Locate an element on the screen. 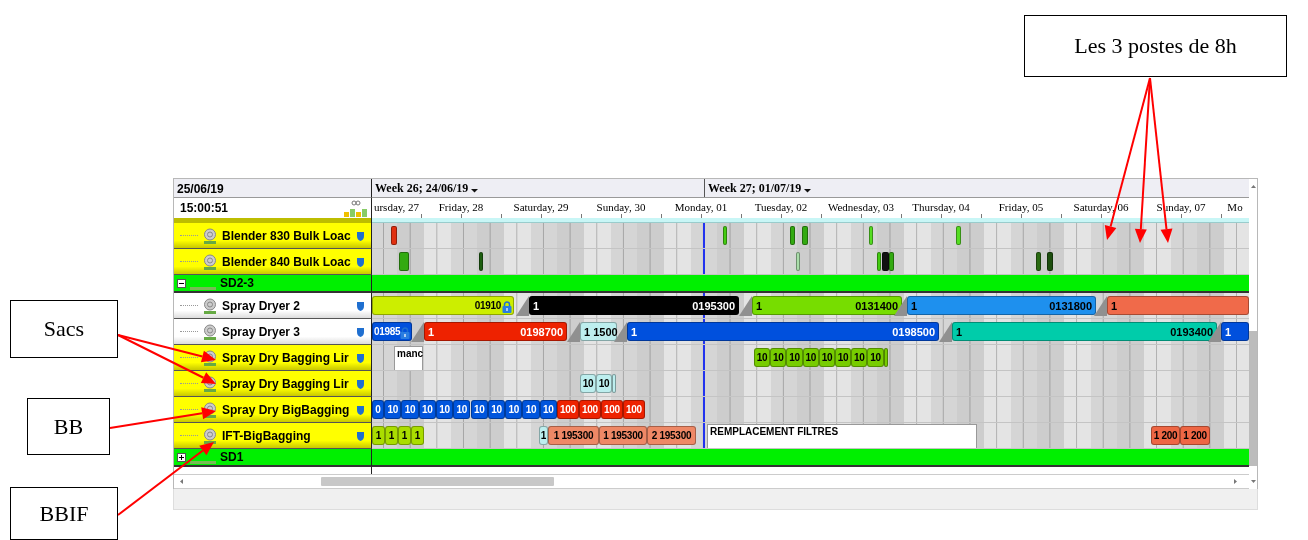 This screenshot has width=1308, height=540. day-label: Friday, 28 is located at coordinates (461, 207).